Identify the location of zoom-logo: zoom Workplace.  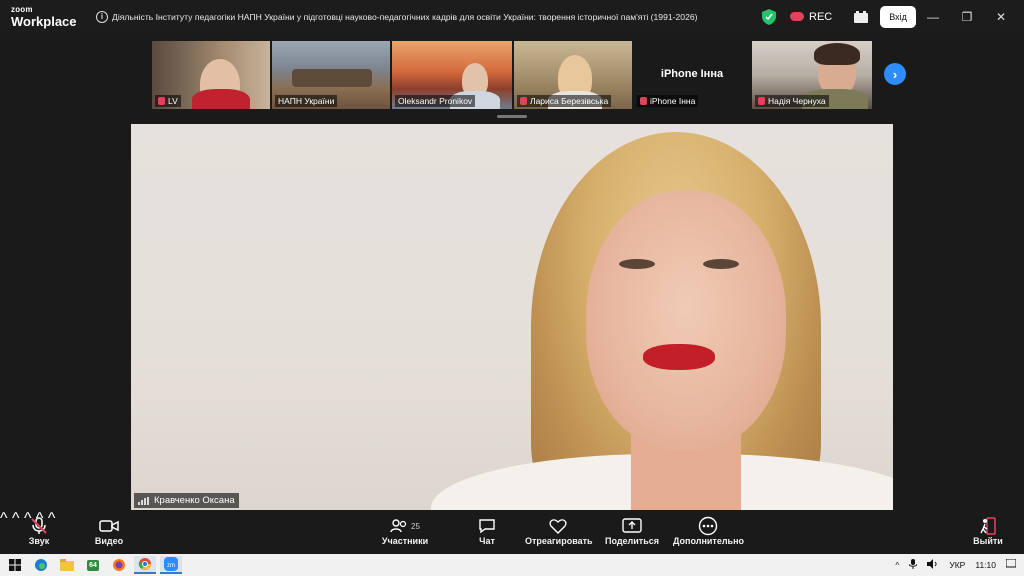
(44, 16).